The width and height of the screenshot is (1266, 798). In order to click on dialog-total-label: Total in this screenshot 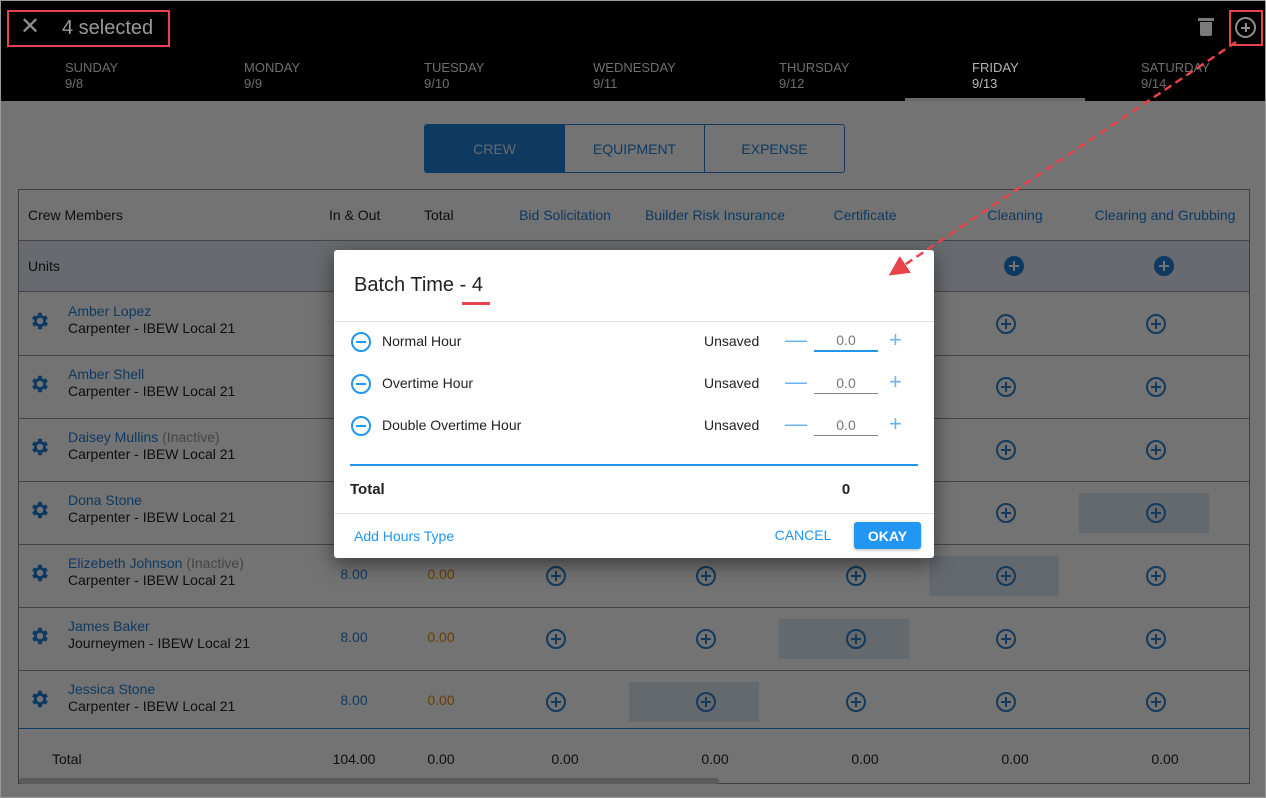, I will do `click(367, 489)`.